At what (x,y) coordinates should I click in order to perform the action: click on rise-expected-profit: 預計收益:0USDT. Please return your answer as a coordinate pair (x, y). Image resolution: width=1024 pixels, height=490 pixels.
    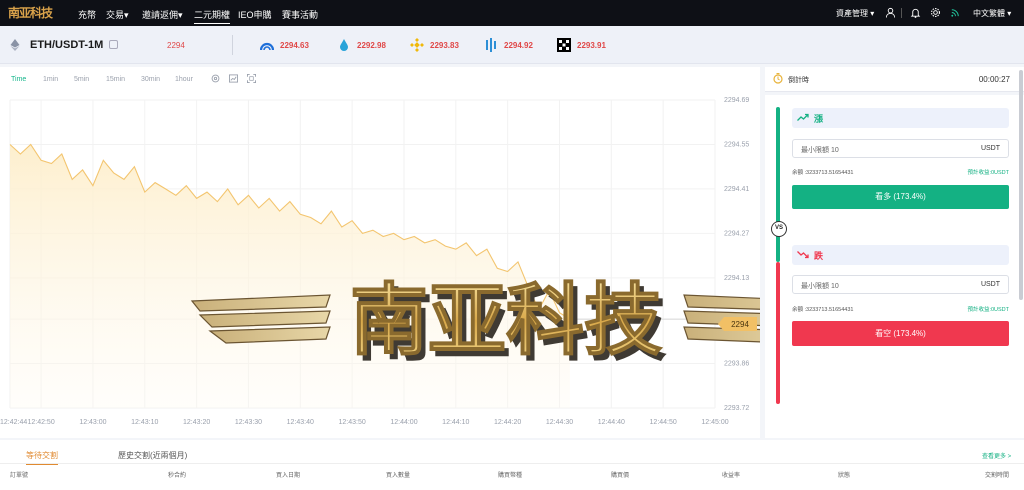
    Looking at the image, I should click on (988, 173).